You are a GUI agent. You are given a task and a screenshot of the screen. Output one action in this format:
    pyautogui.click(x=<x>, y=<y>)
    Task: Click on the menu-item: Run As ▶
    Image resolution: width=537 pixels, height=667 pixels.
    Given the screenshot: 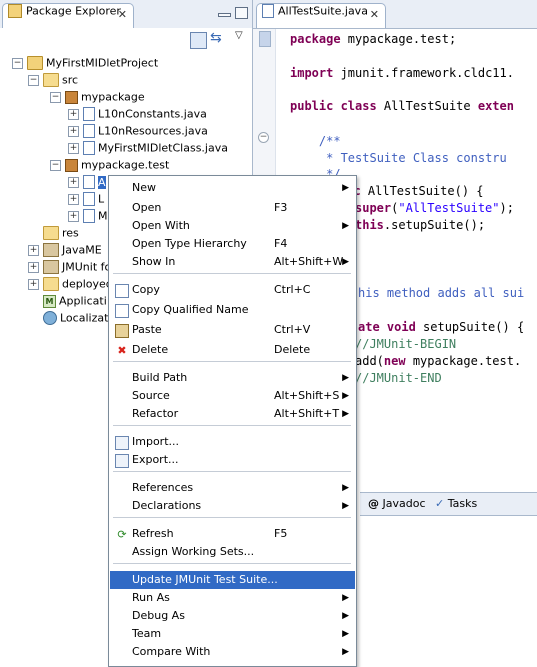 What is the action you would take?
    pyautogui.click(x=232, y=598)
    